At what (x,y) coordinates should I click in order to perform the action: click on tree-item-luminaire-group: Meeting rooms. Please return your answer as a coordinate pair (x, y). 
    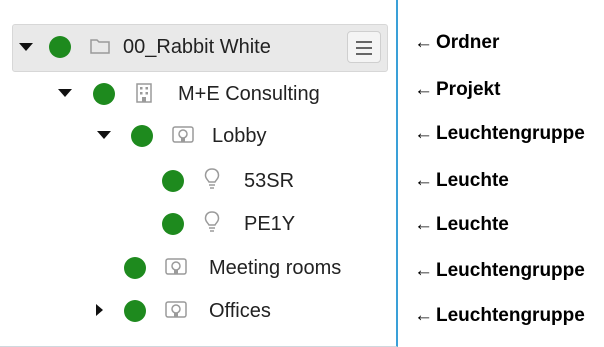
    Looking at the image, I should click on (198, 268).